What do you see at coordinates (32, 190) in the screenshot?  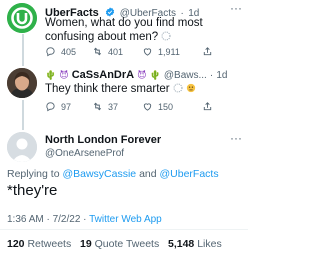 I see `main-tweet-text: *they're` at bounding box center [32, 190].